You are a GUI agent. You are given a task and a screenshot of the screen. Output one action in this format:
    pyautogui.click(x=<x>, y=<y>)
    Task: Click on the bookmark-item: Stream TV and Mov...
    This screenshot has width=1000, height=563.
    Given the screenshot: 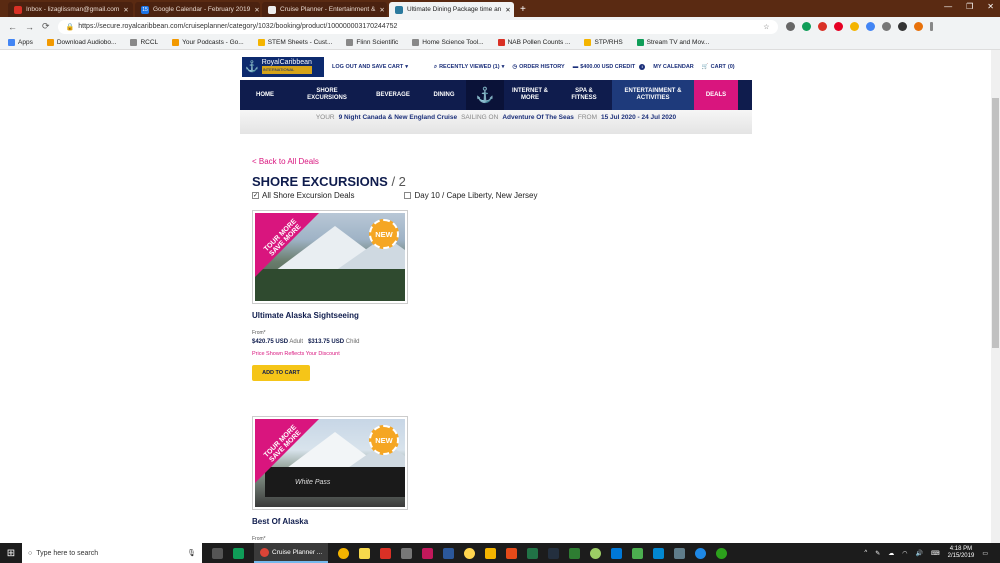 What is the action you would take?
    pyautogui.click(x=672, y=42)
    